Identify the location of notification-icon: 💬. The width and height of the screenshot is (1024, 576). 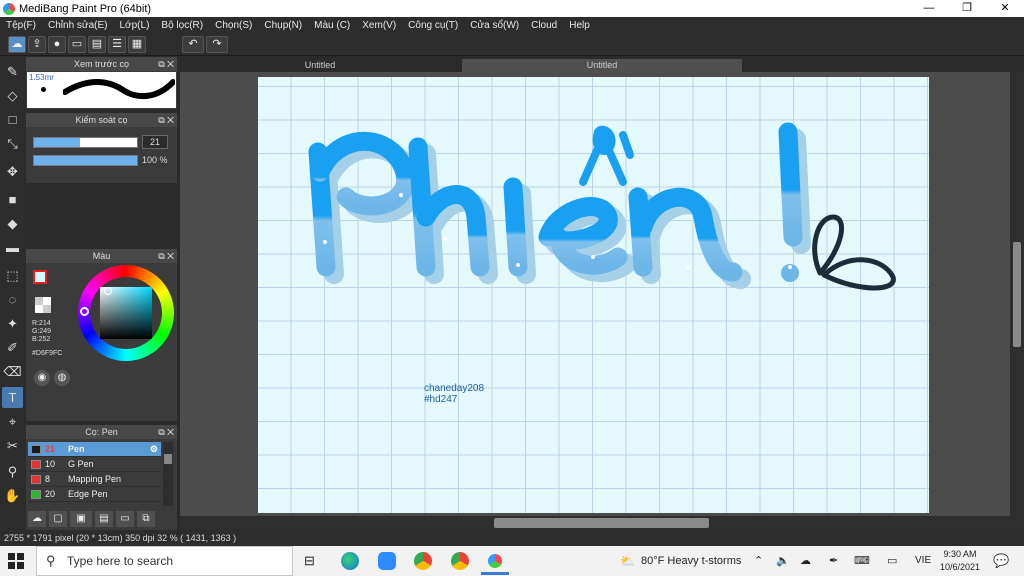
(1001, 561).